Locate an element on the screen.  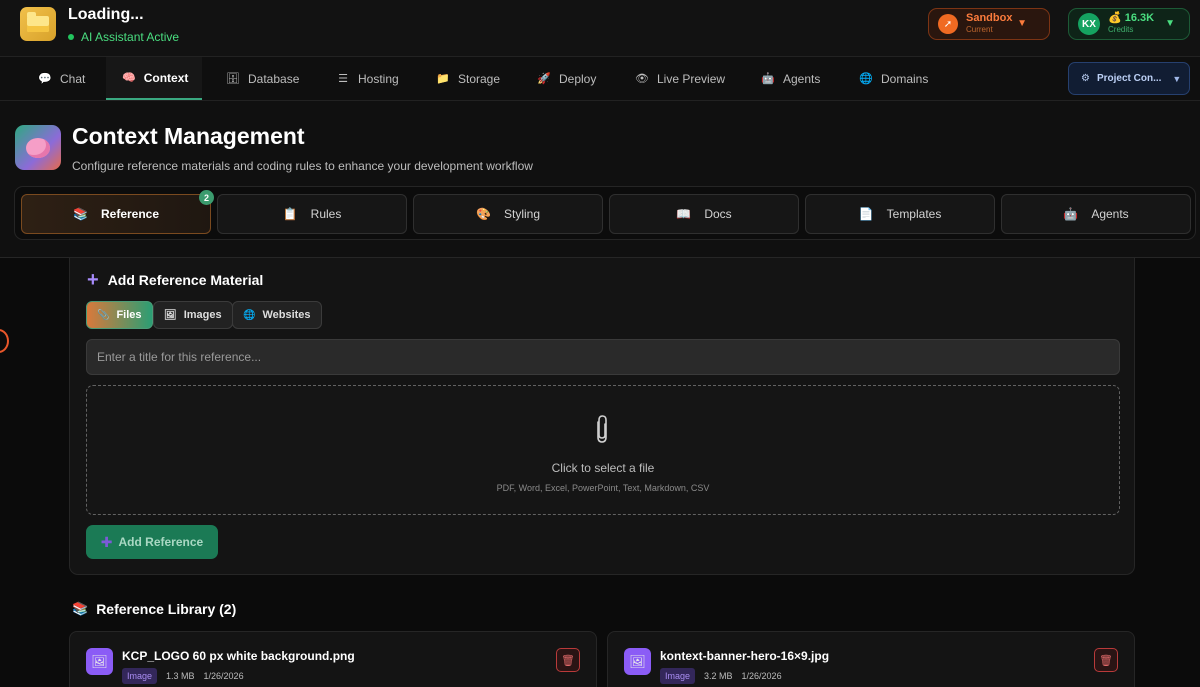
server-icon: ☰ is located at coordinates (343, 79).